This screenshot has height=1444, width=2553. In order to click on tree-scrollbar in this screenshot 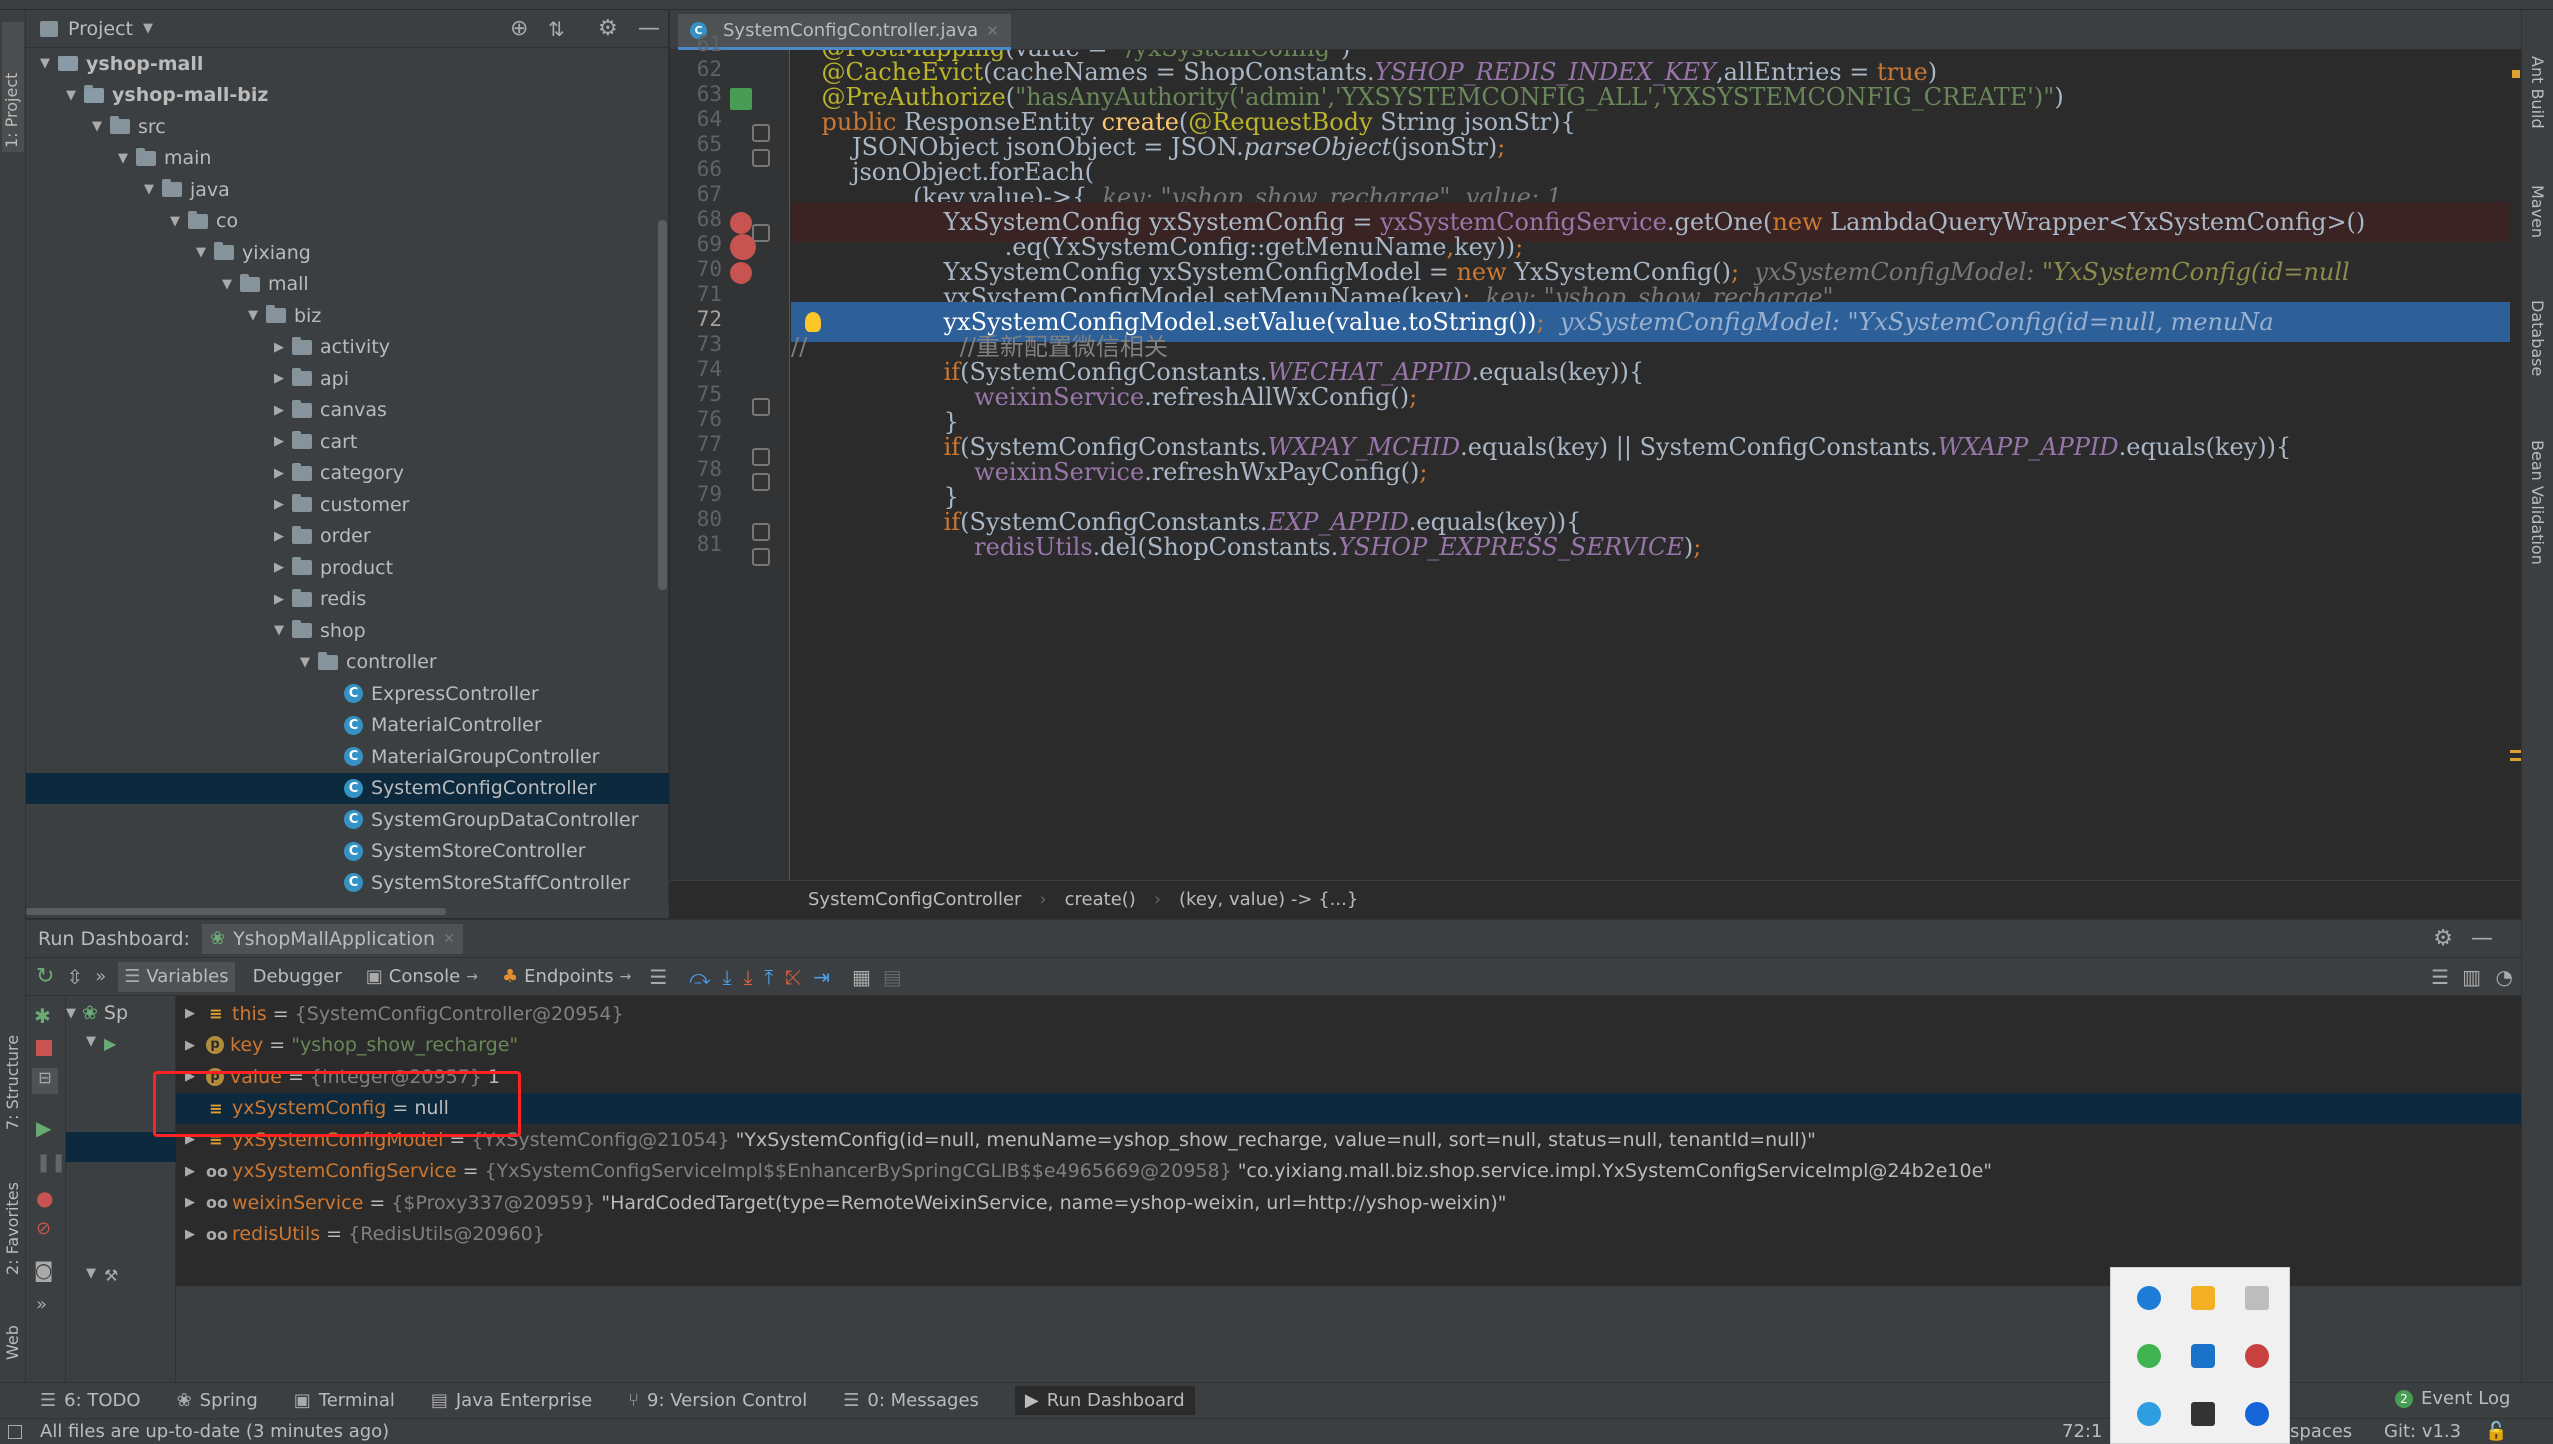, I will do `click(662, 405)`.